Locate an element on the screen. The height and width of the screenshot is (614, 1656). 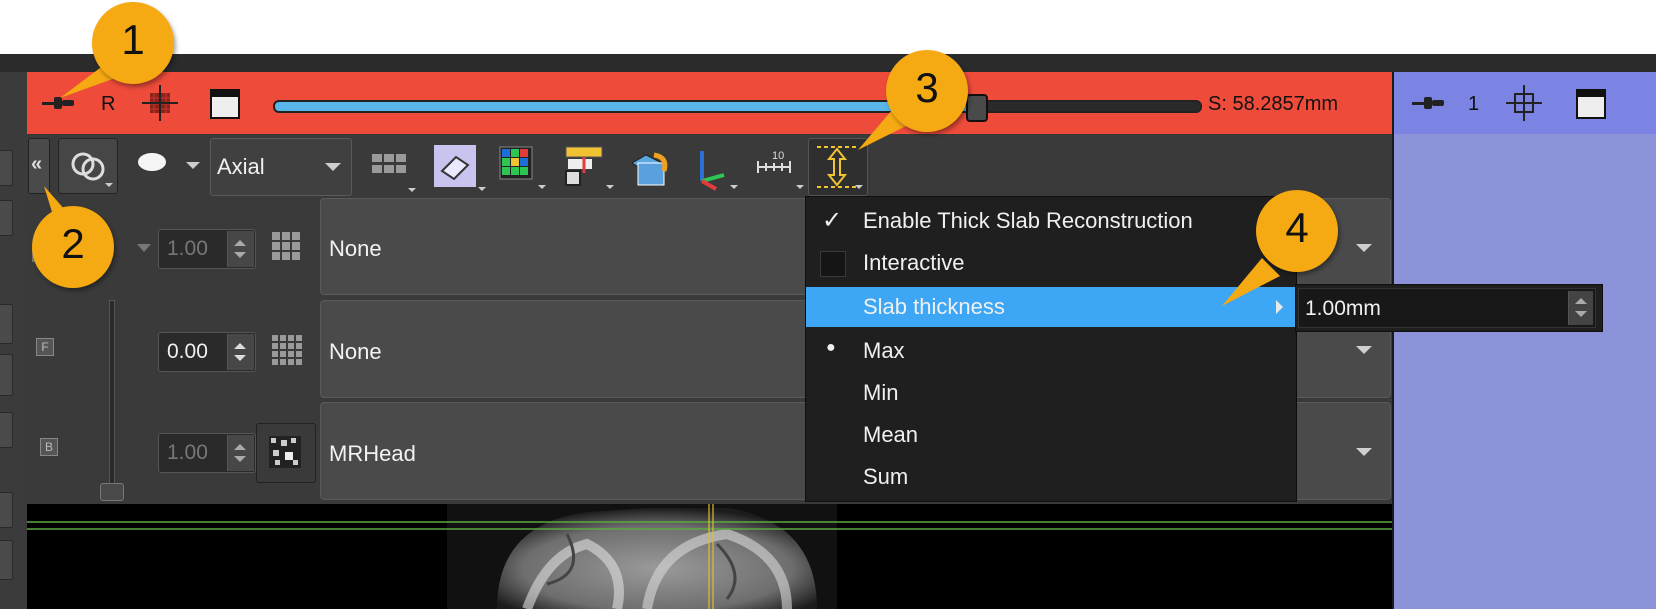
callout-1: 1 is located at coordinates (133, 43).